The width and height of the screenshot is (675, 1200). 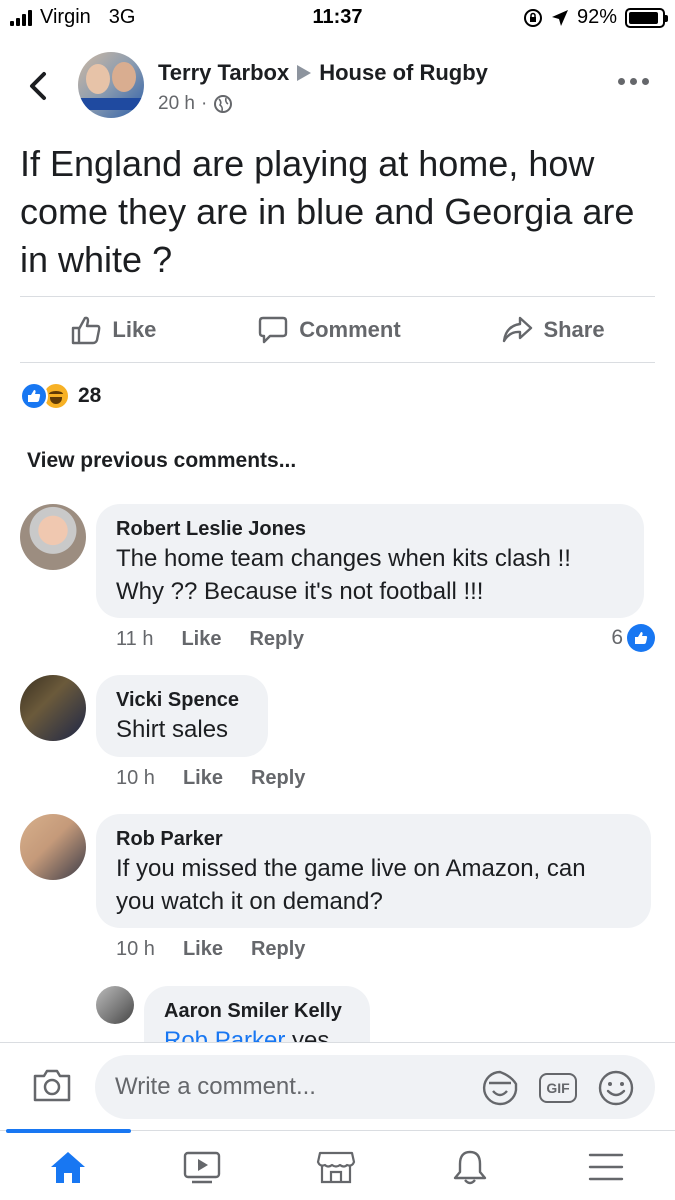 I want to click on like-icon, so click(x=86, y=330).